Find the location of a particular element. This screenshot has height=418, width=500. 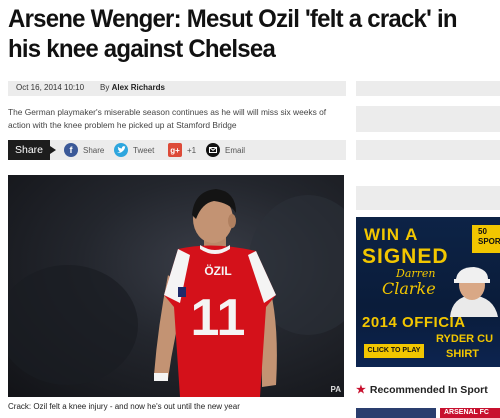

ad-corner-badge: 50 SPOR is located at coordinates (486, 239).